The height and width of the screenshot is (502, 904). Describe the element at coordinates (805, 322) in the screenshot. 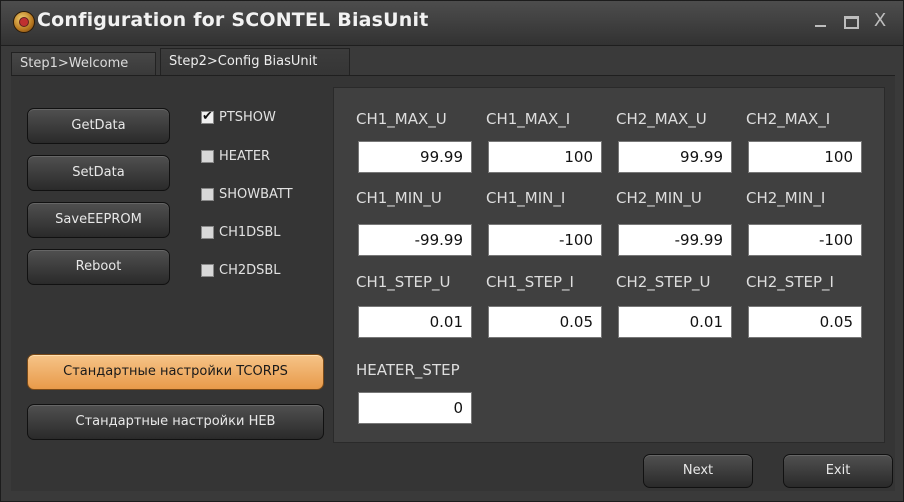

I see `ch2-step-i-field: 0.05` at that location.